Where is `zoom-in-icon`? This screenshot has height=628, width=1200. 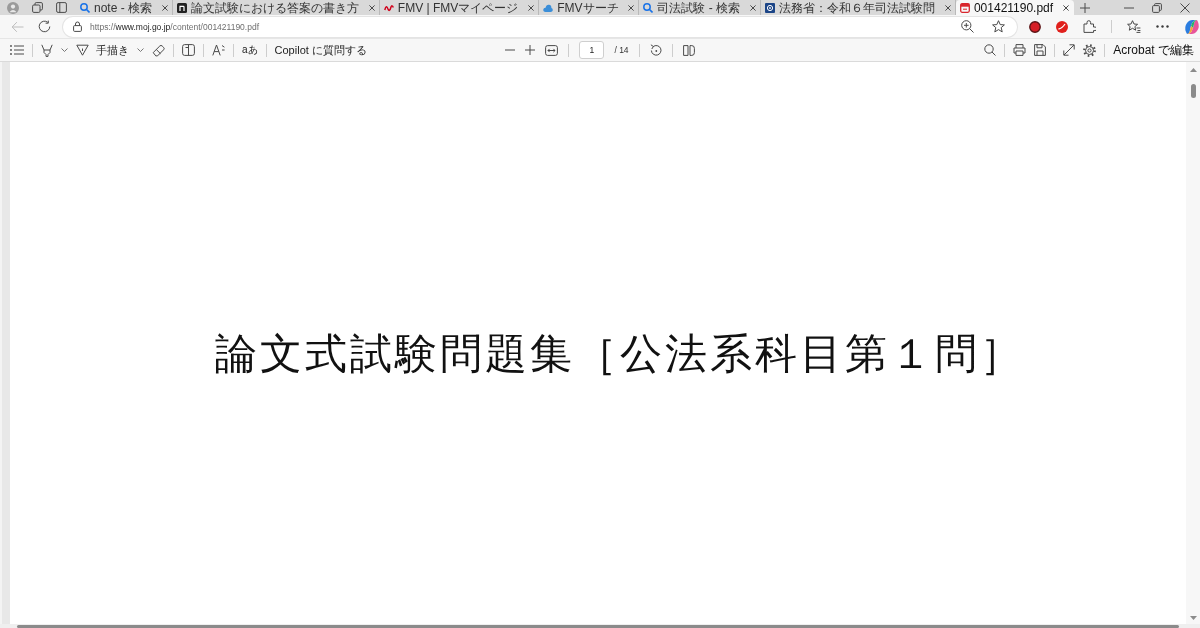
zoom-in-icon is located at coordinates (967, 26).